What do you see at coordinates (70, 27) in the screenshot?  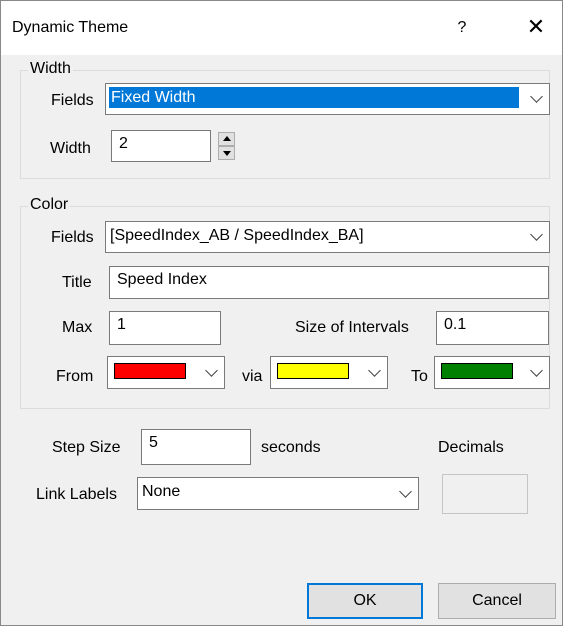 I see `window-title: Dynamic Theme` at bounding box center [70, 27].